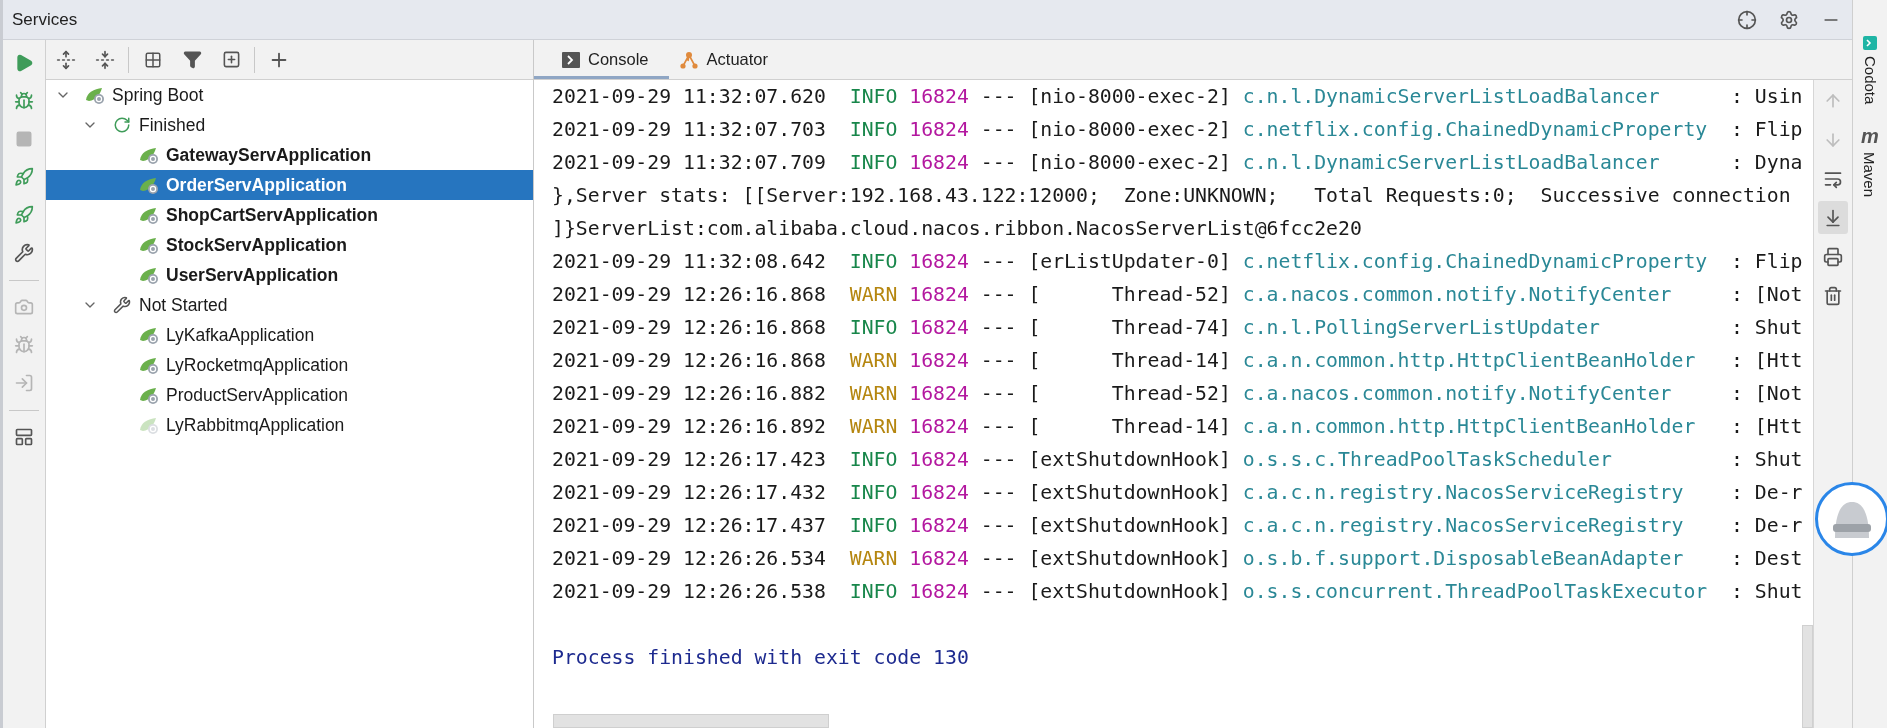 This screenshot has width=1887, height=728. Describe the element at coordinates (1789, 19) in the screenshot. I see `settings-icon` at that location.